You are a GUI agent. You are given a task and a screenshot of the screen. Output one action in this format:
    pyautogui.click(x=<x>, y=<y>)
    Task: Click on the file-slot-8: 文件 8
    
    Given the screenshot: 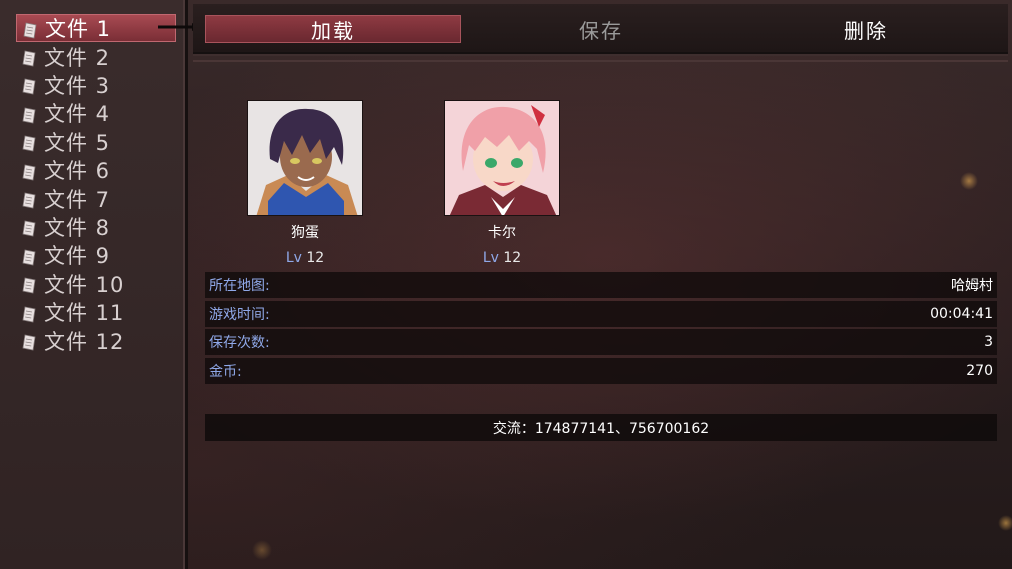 What is the action you would take?
    pyautogui.click(x=96, y=227)
    